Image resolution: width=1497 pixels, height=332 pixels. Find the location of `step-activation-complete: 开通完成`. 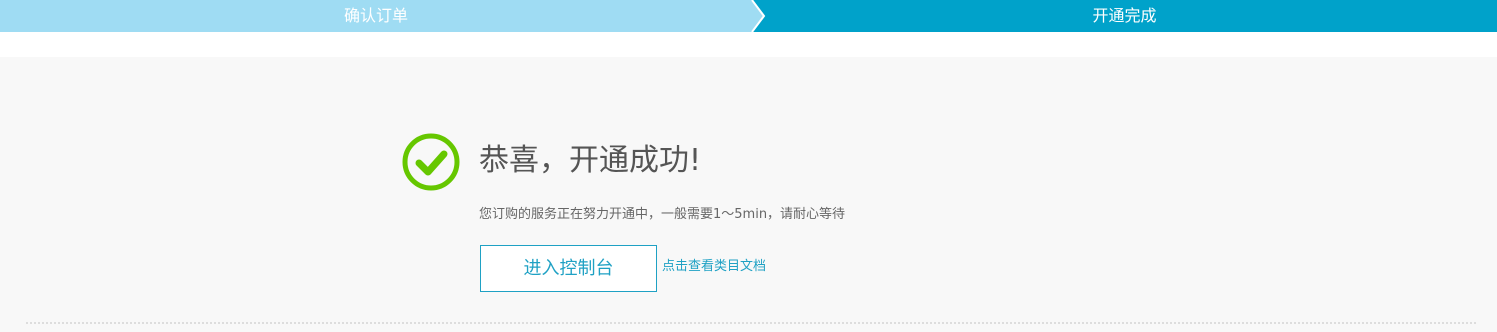

step-activation-complete: 开通完成 is located at coordinates (1124, 15).